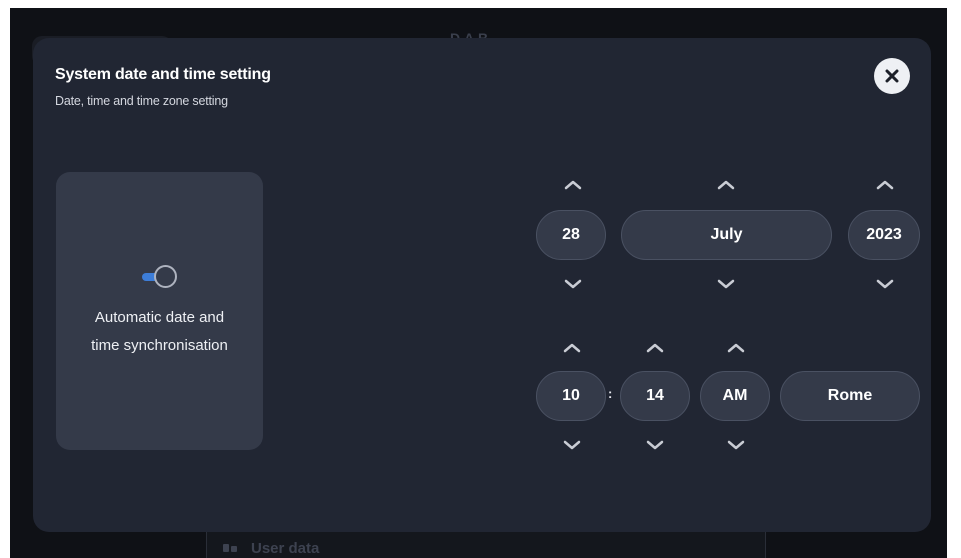 This screenshot has height=558, width=961. What do you see at coordinates (285, 548) in the screenshot?
I see `user-data-label: User data` at bounding box center [285, 548].